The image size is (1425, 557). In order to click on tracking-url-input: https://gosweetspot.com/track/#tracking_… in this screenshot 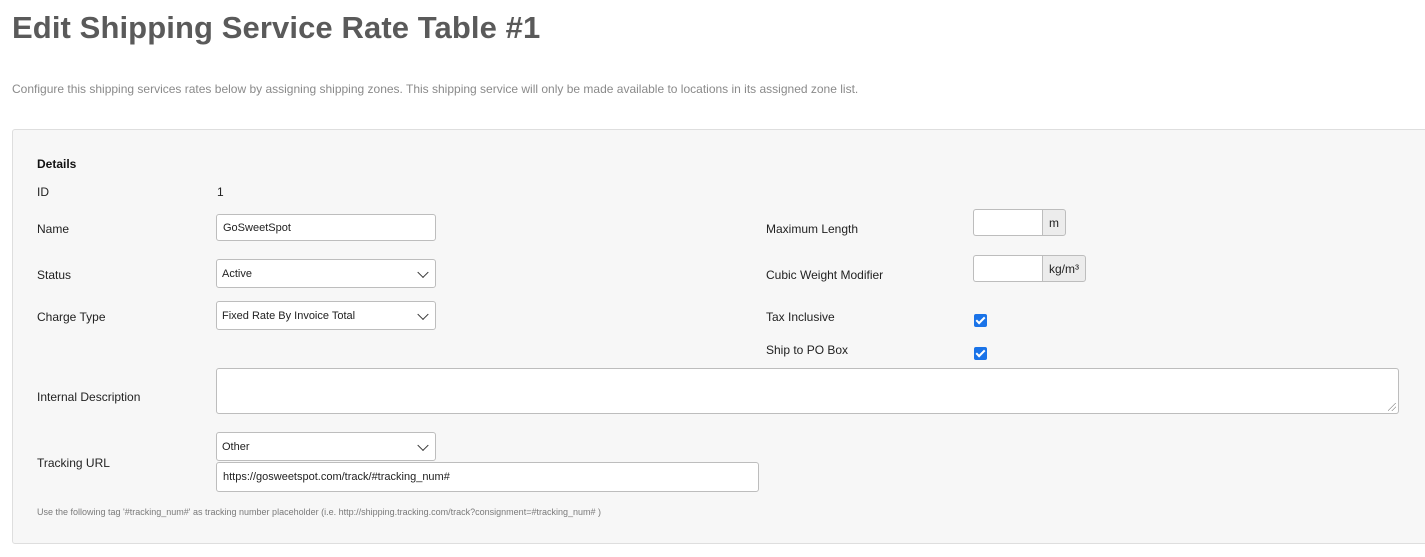, I will do `click(487, 477)`.